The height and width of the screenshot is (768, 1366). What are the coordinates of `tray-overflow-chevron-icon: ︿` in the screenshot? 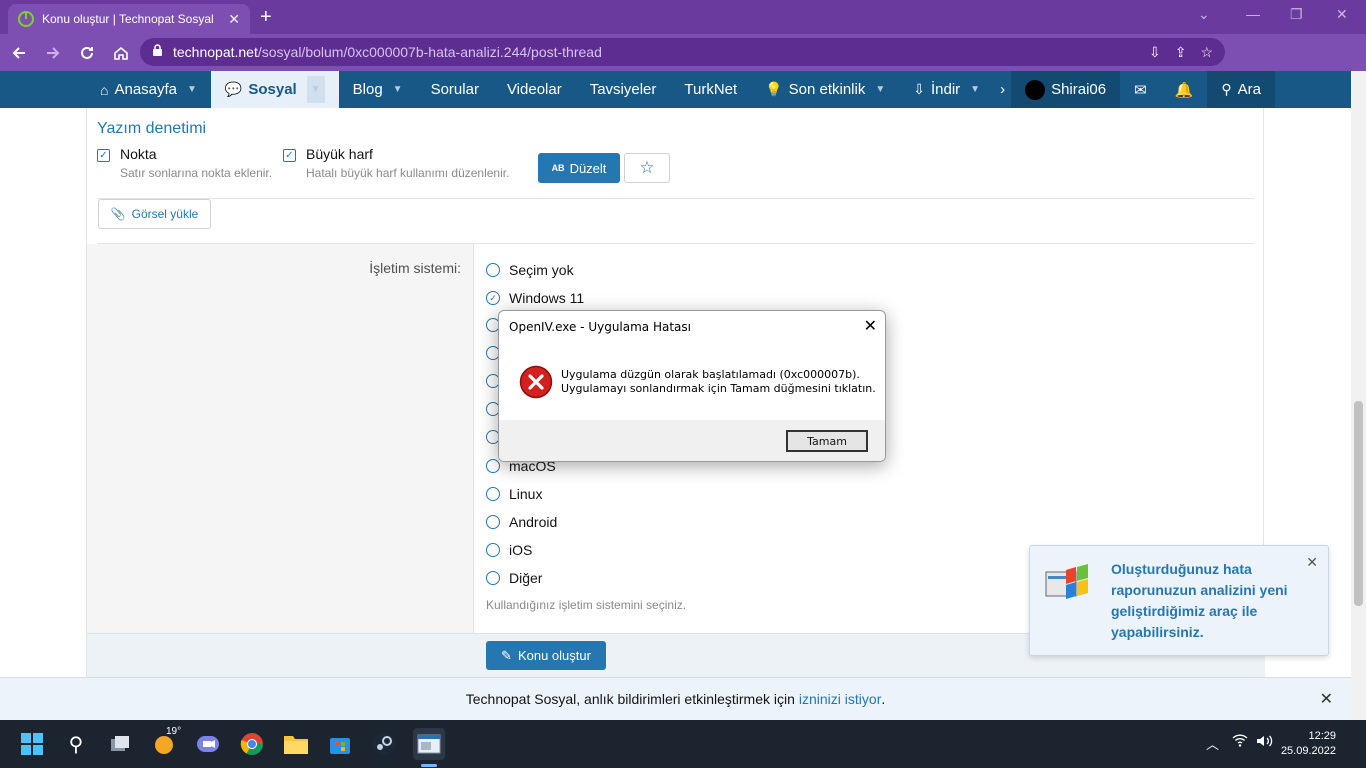 It's located at (1212, 743).